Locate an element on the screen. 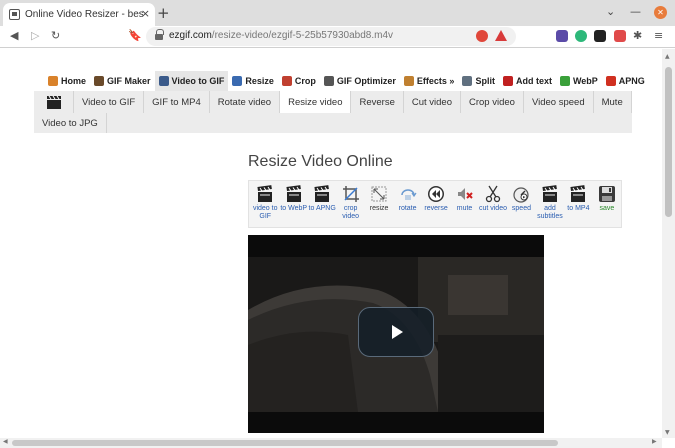 Image resolution: width=675 pixels, height=448 pixels. submenu-item-rotate-video: Rotate video is located at coordinates (245, 102).